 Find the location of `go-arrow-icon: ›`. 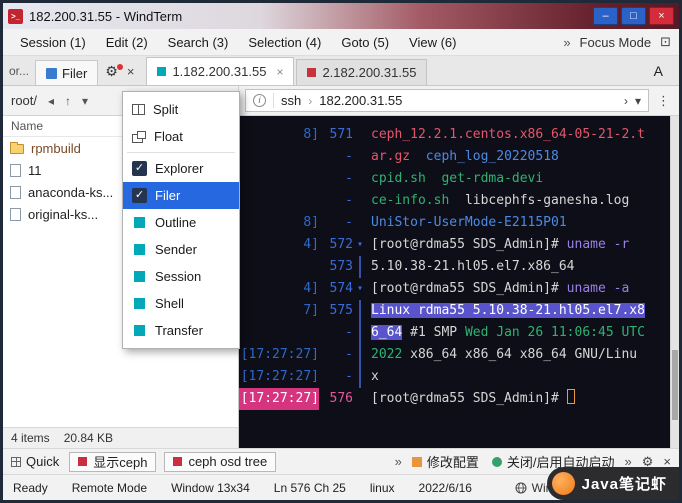

go-arrow-icon: › is located at coordinates (626, 101).